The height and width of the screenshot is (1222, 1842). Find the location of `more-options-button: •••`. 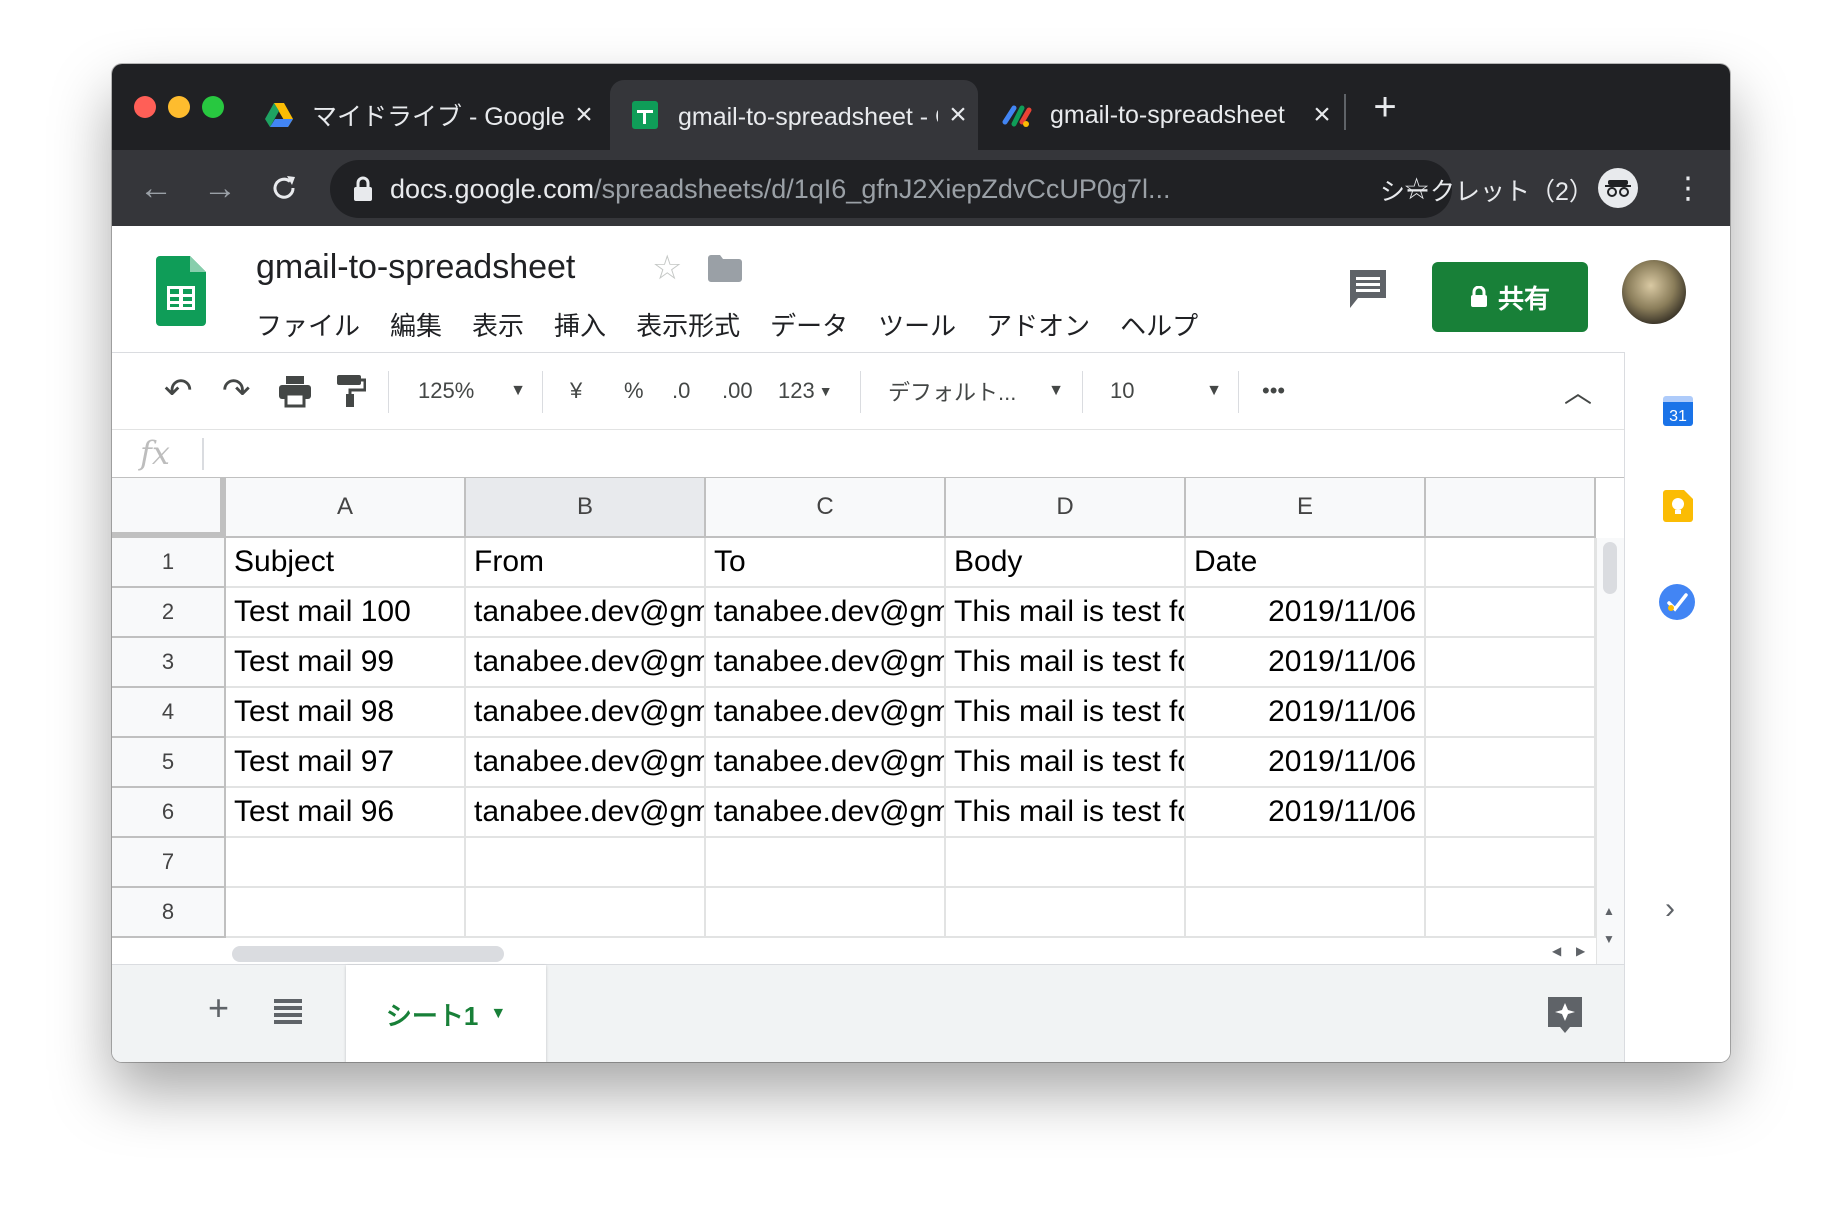

more-options-button: ••• is located at coordinates (1273, 391).